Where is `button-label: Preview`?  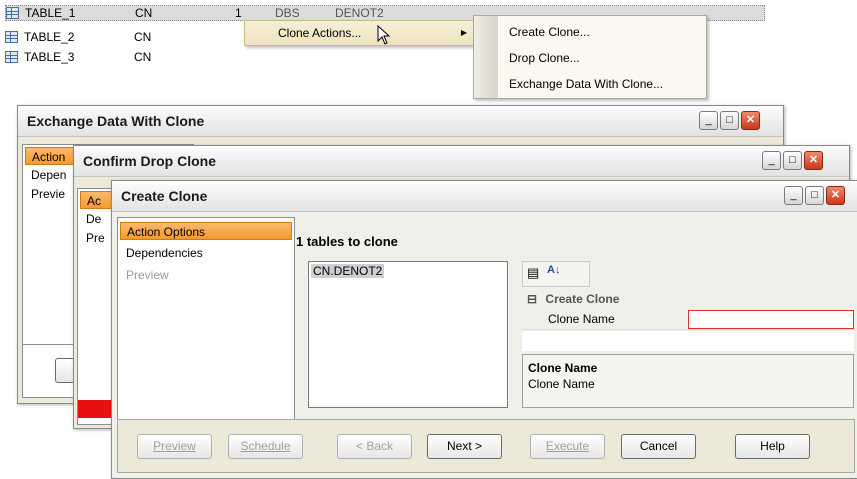 button-label: Preview is located at coordinates (174, 446).